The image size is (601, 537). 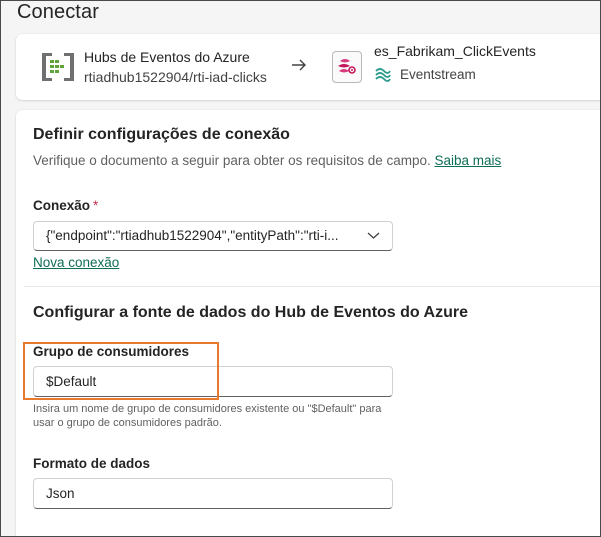 I want to click on chevron-down-icon, so click(x=373, y=235).